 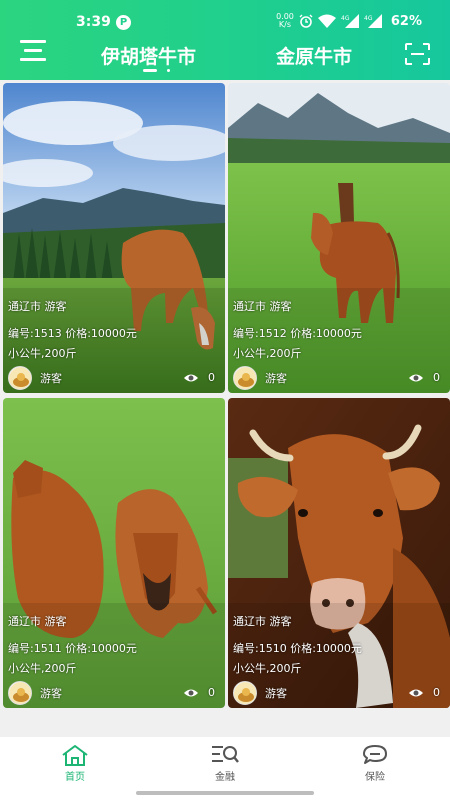 I want to click on nav-home: 首页, so click(x=75, y=762).